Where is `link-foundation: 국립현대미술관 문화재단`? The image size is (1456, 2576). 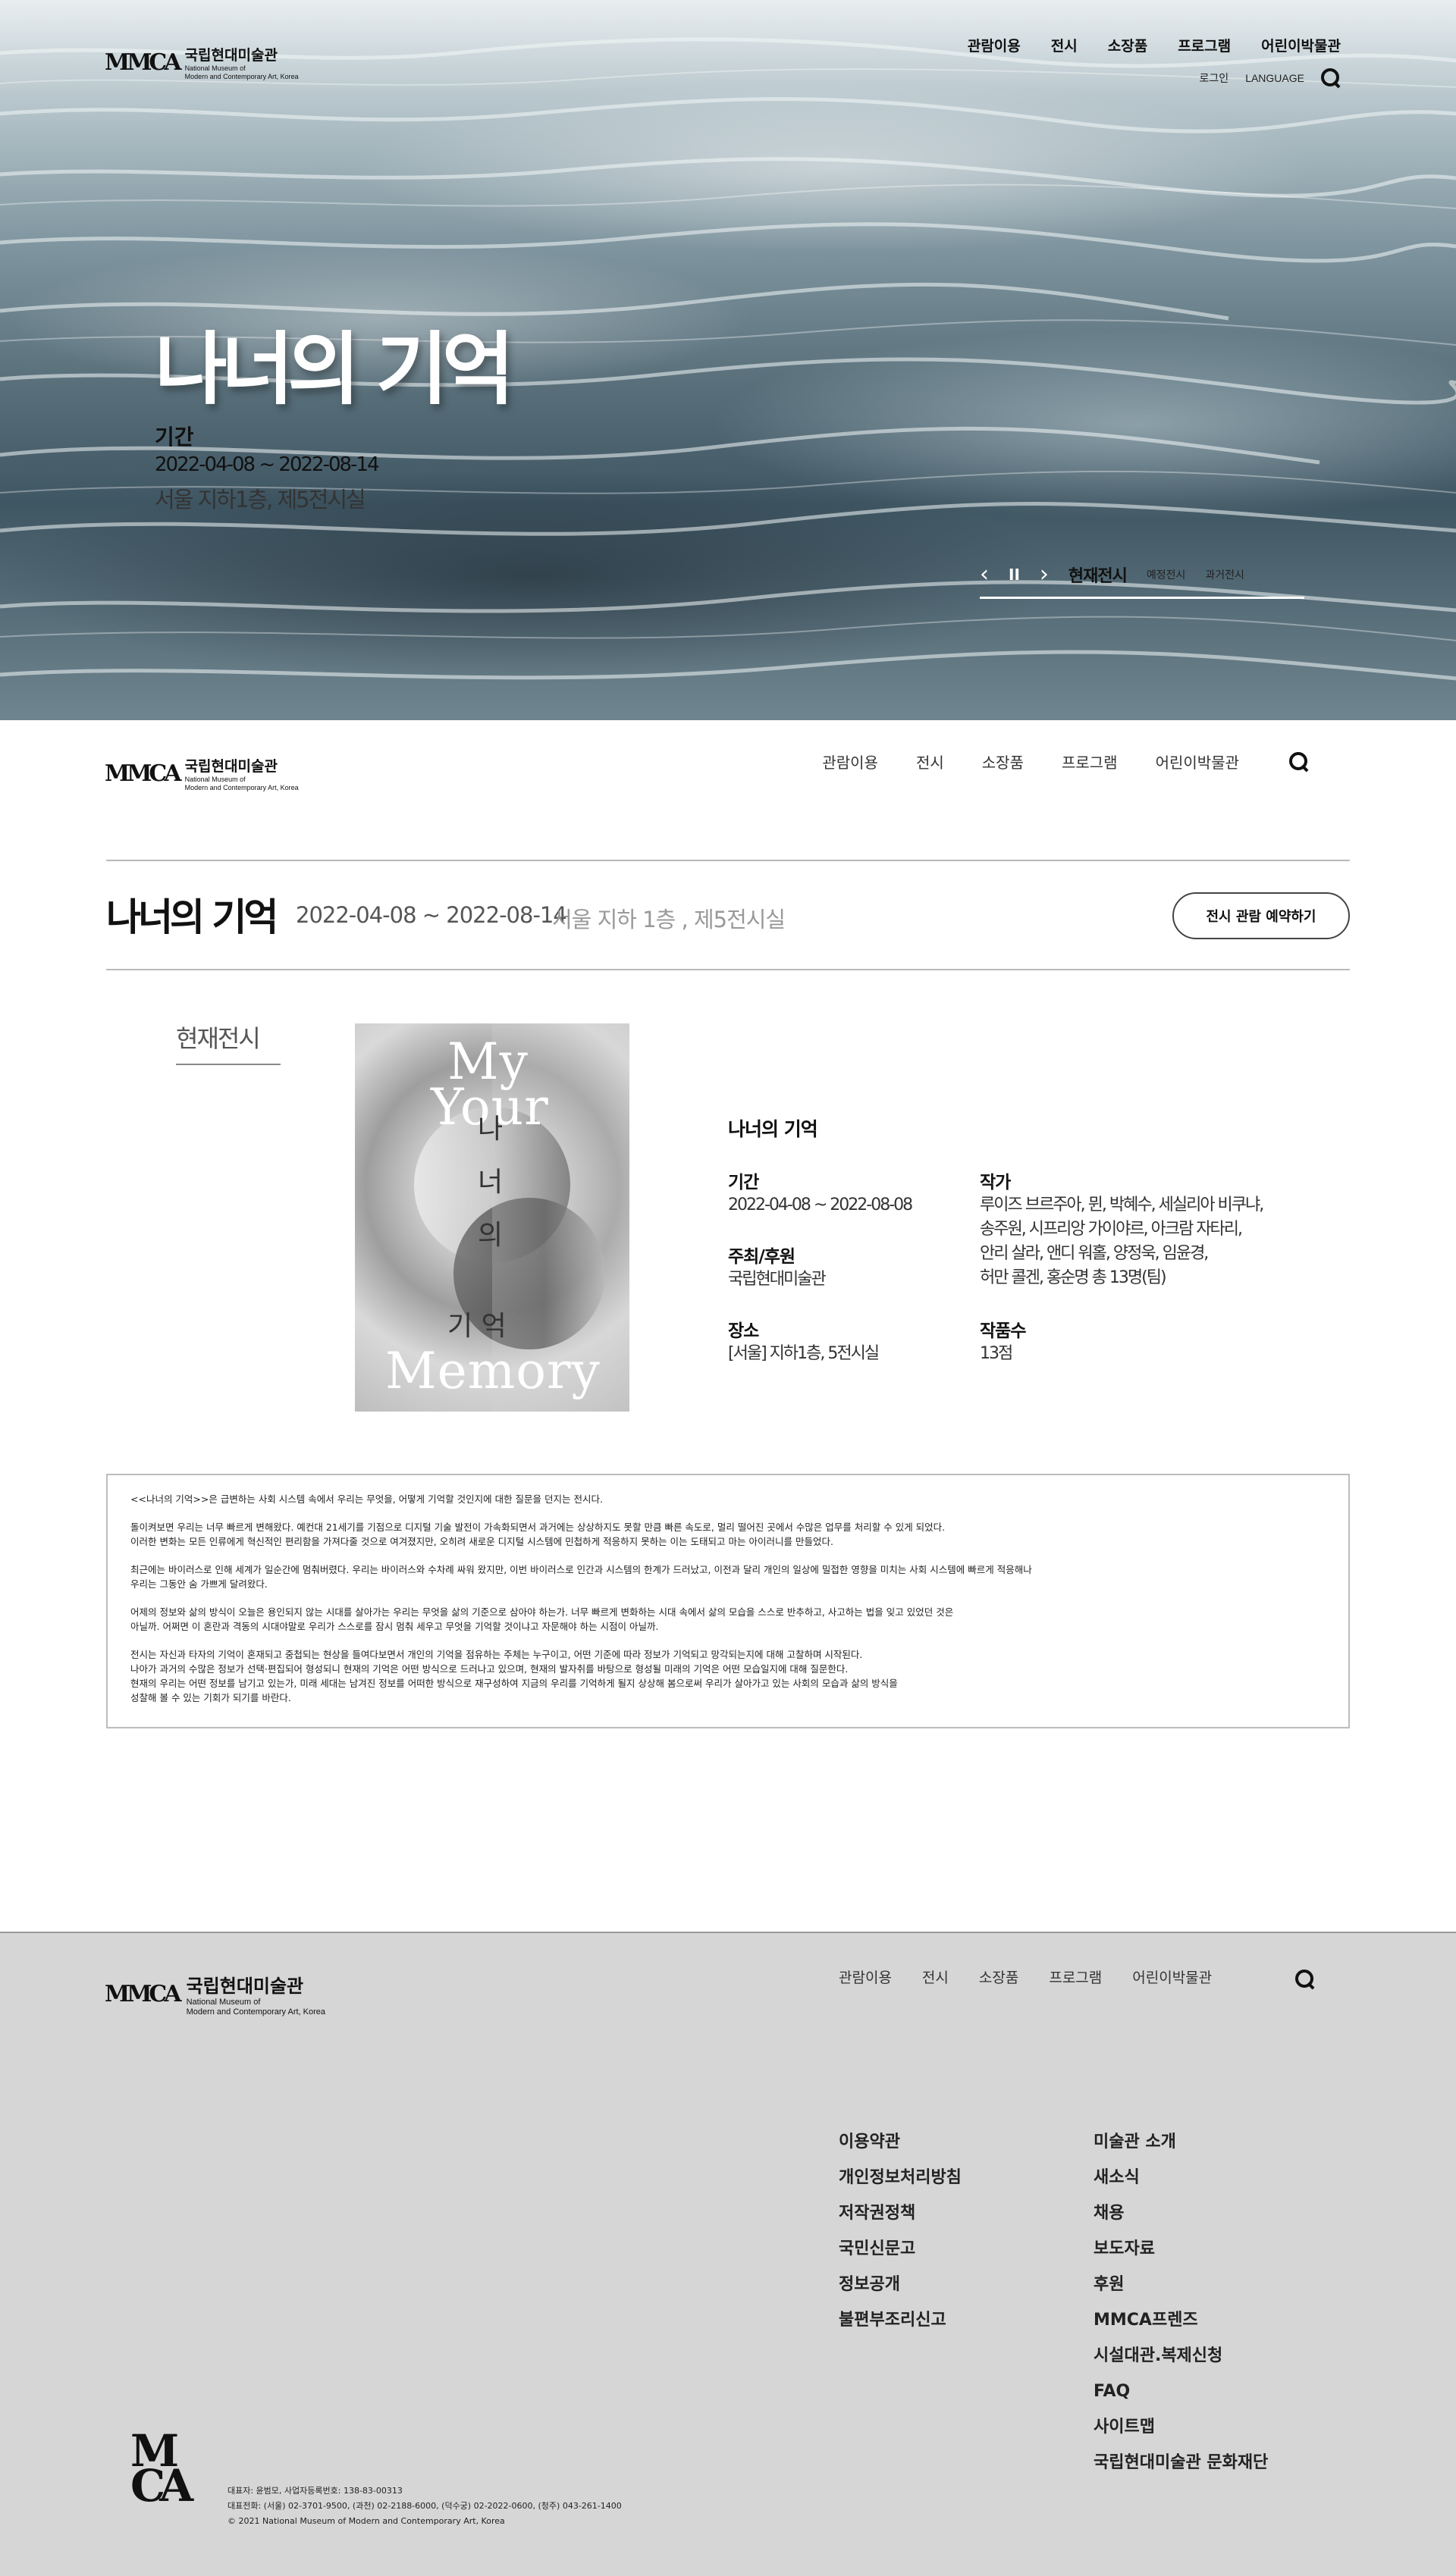 link-foundation: 국립현대미술관 문화재단 is located at coordinates (1181, 2463).